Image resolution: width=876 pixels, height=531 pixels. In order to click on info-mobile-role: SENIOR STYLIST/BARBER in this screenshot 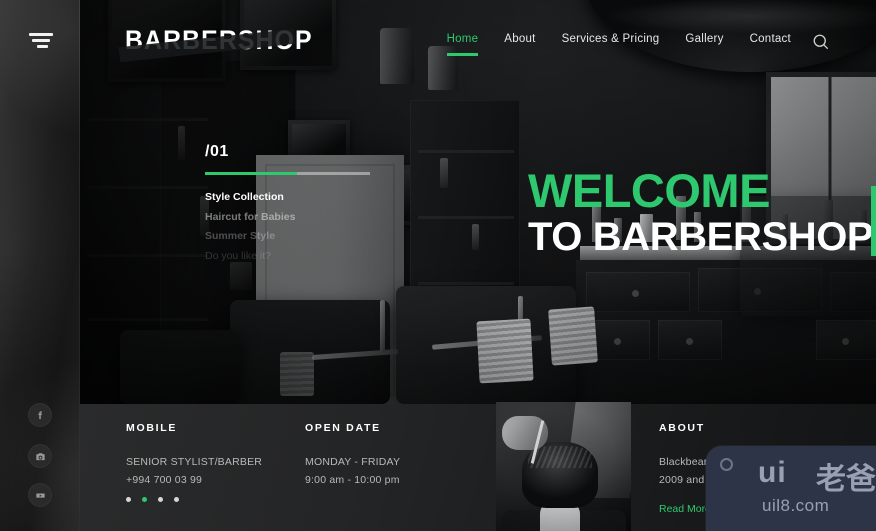, I will do `click(194, 462)`.